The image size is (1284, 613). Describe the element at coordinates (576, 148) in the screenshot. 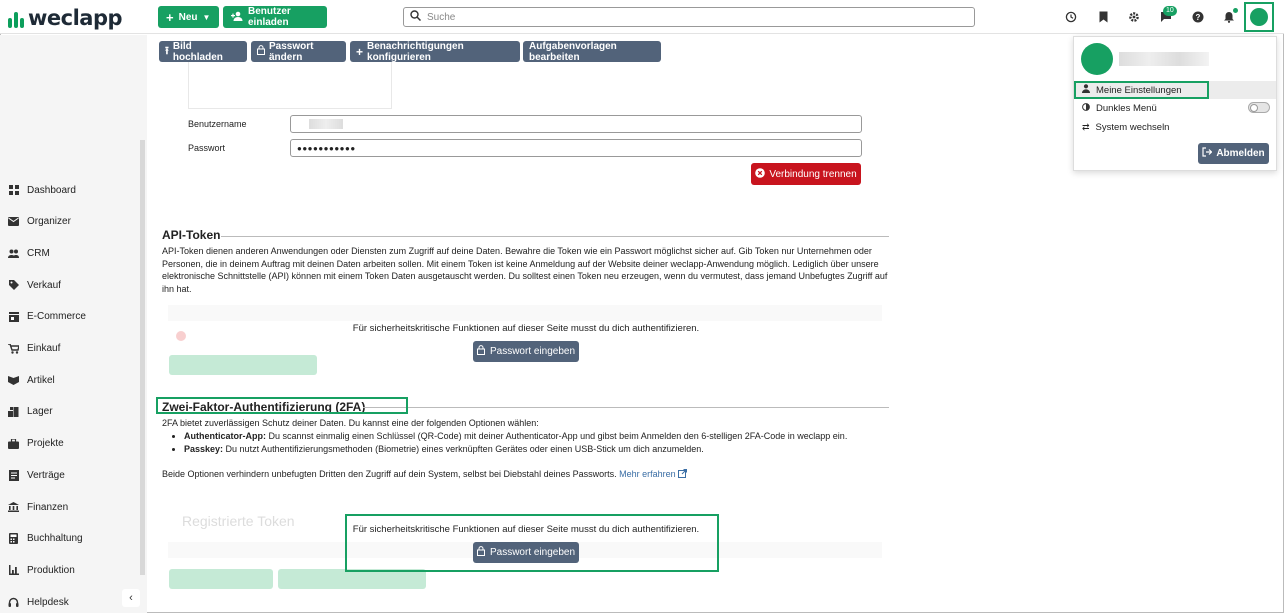

I see `password-field: ●●●●●●●●●●●` at that location.